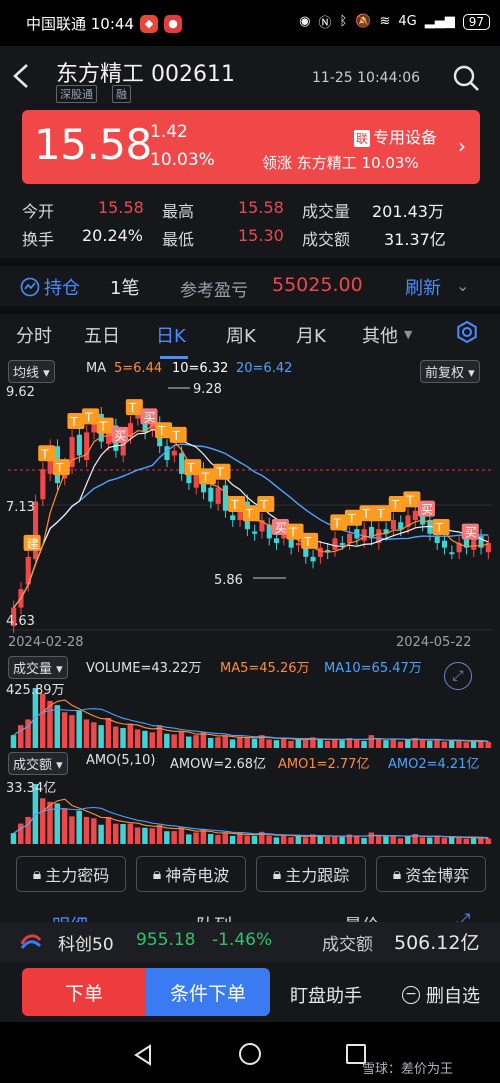 The image size is (500, 1083). I want to click on amount-main: AMO(5,10), so click(121, 760).